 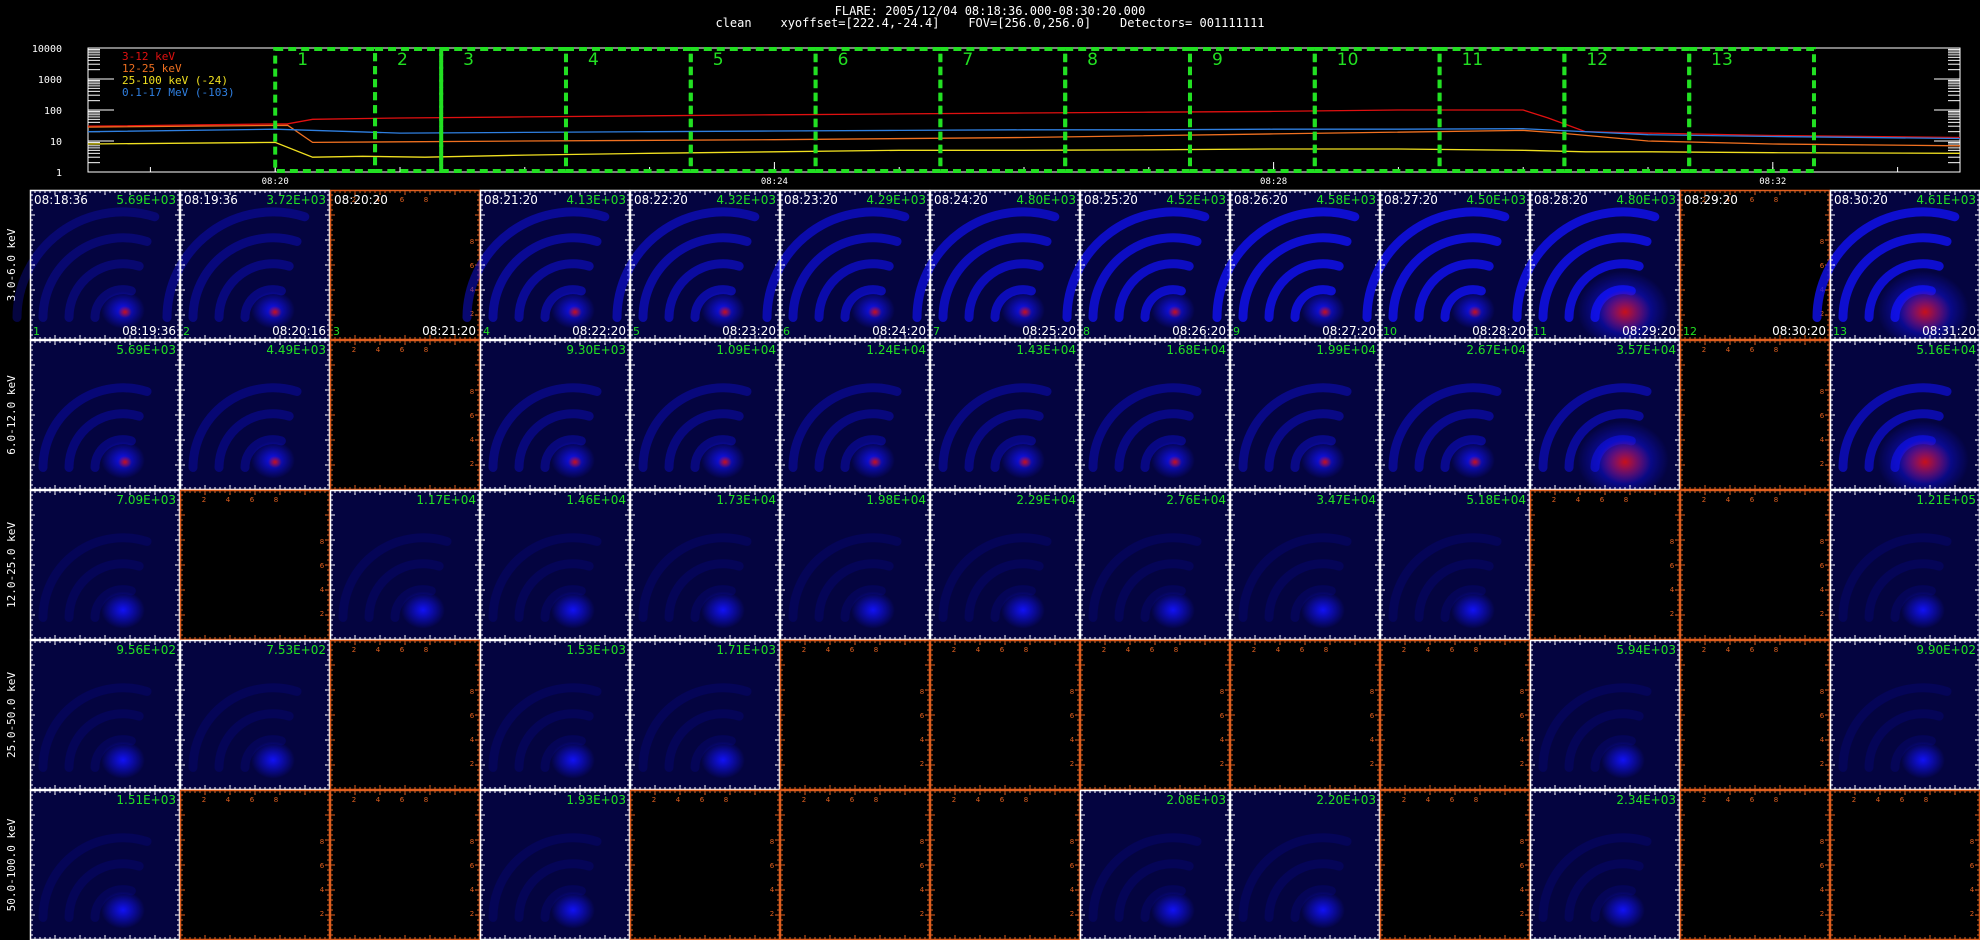 What do you see at coordinates (896, 350) in the screenshot?
I see `cell-max-value: 1.24E+04` at bounding box center [896, 350].